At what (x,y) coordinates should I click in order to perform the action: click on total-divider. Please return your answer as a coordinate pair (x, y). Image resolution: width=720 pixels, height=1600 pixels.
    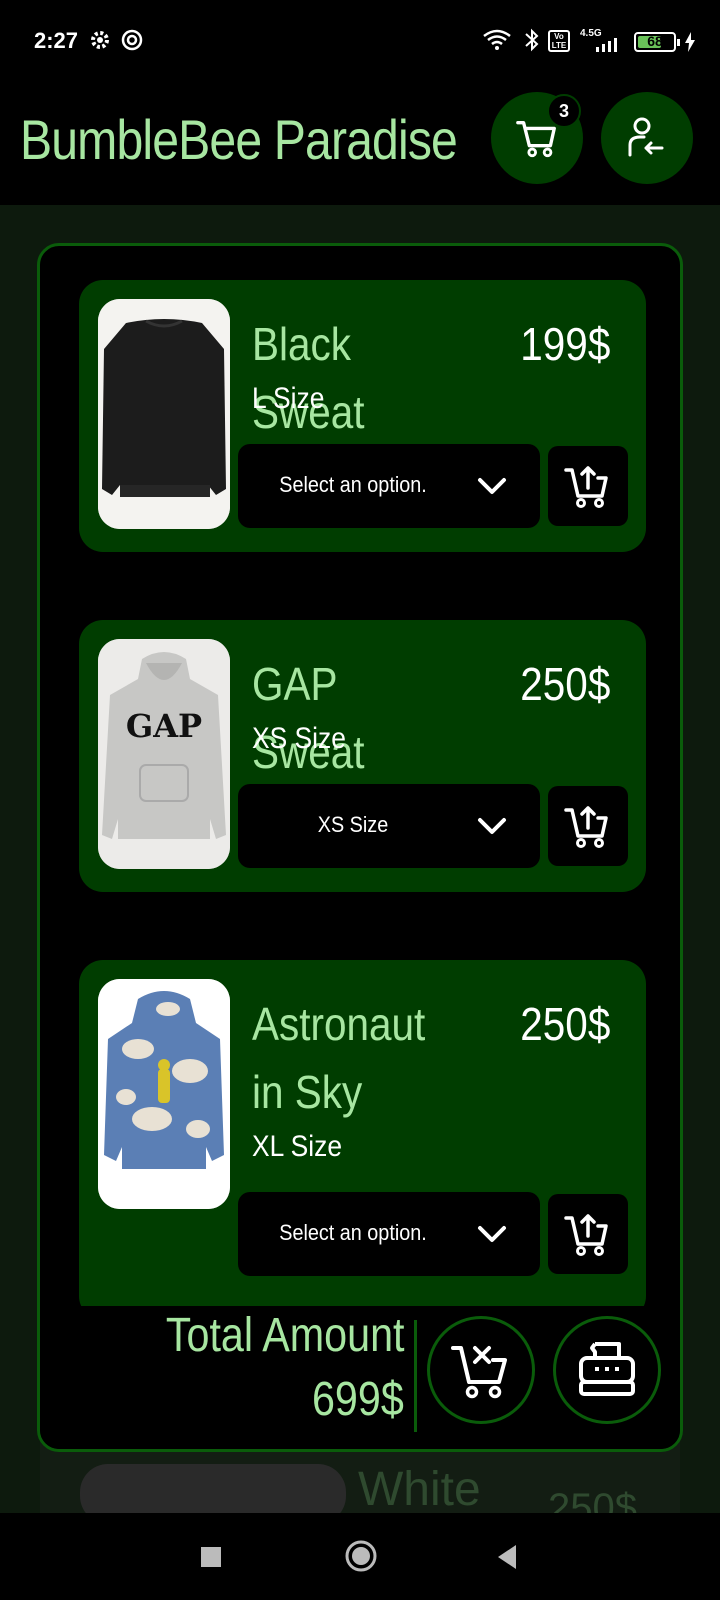
    Looking at the image, I should click on (415, 1376).